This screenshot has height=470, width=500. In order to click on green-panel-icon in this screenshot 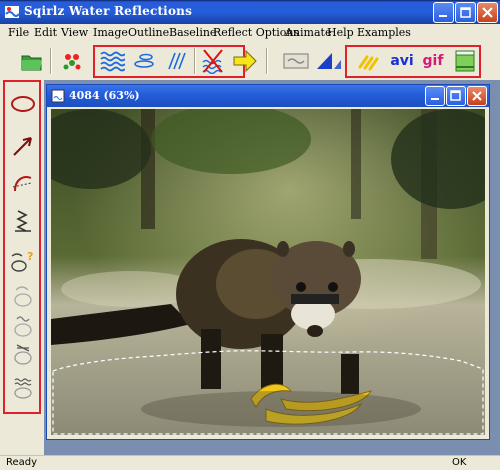, I will do `click(465, 61)`.